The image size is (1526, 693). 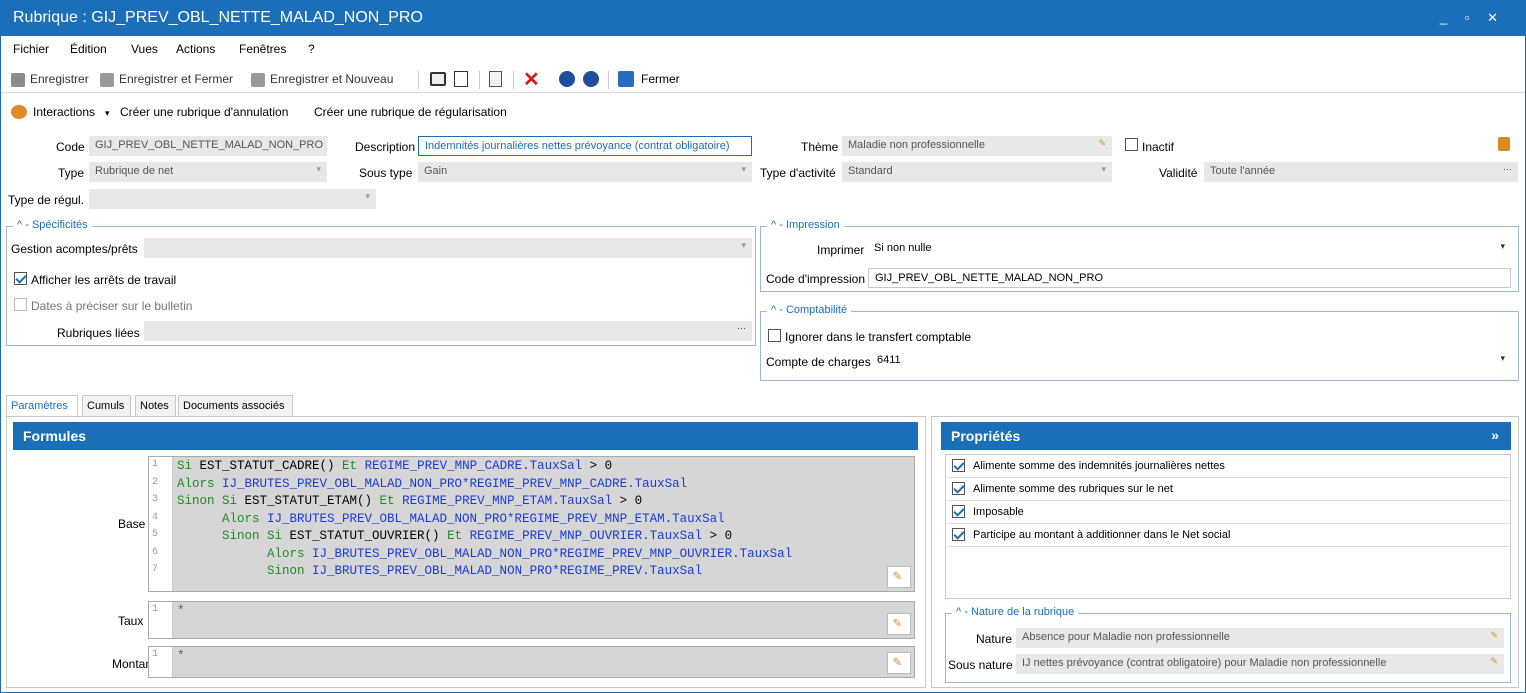 I want to click on dates-checkbox, so click(x=20, y=304).